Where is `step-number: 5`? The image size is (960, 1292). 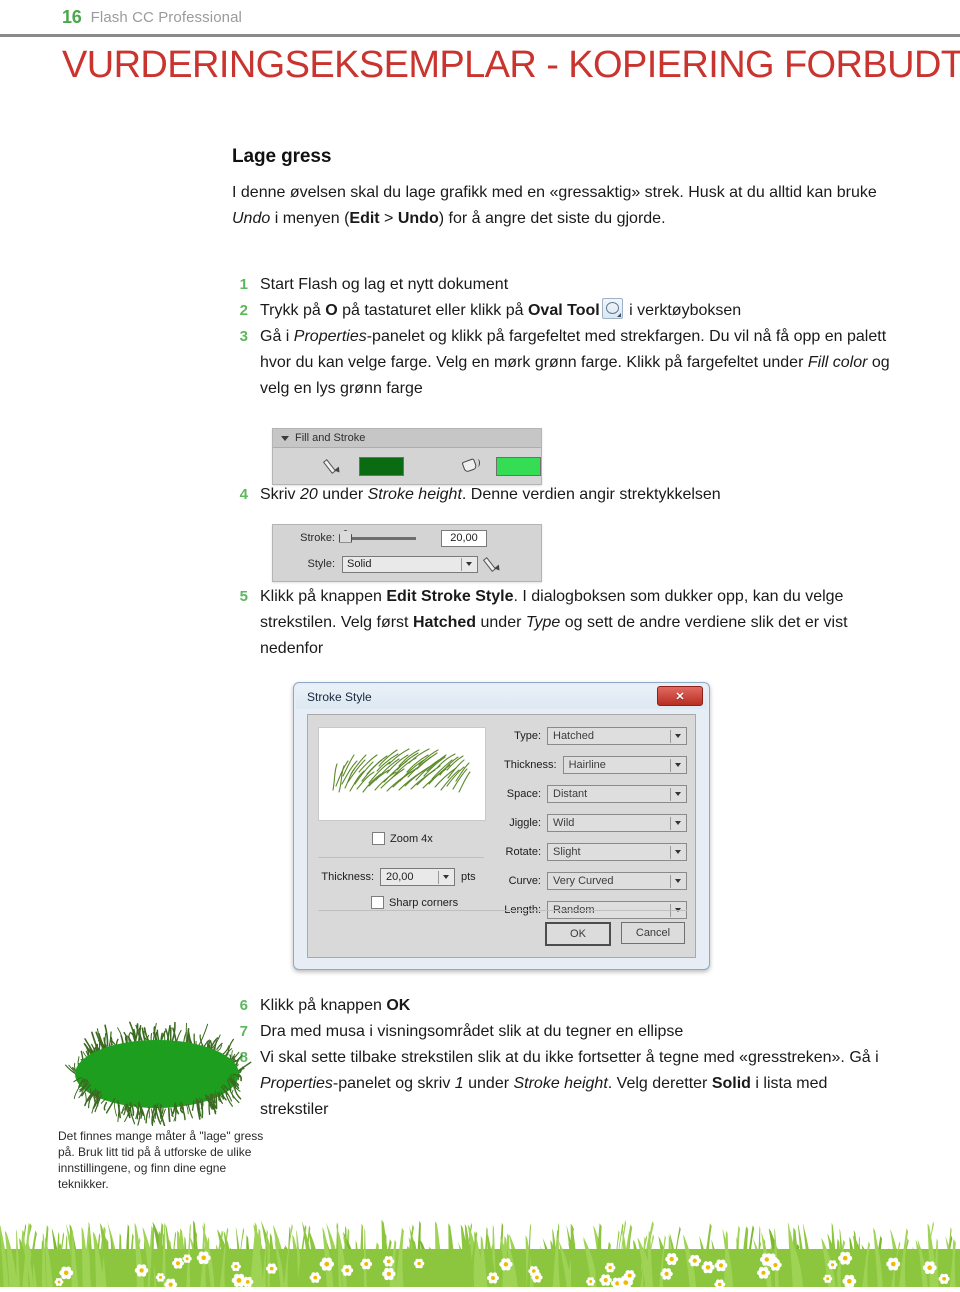
step-number: 5 is located at coordinates (243, 596).